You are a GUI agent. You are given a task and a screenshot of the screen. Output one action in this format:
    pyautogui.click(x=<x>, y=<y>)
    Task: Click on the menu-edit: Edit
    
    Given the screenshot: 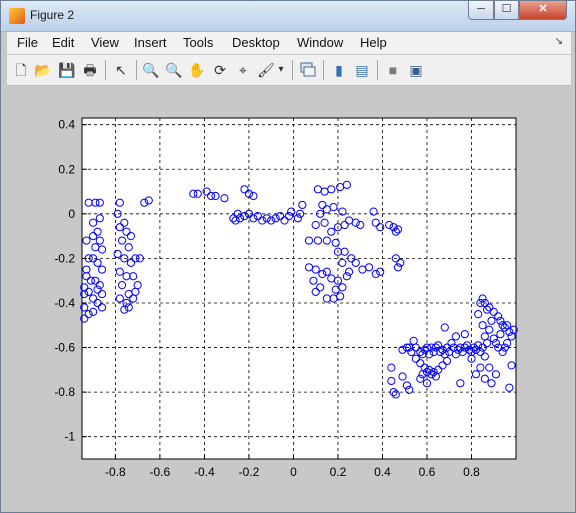 What is the action you would take?
    pyautogui.click(x=63, y=42)
    